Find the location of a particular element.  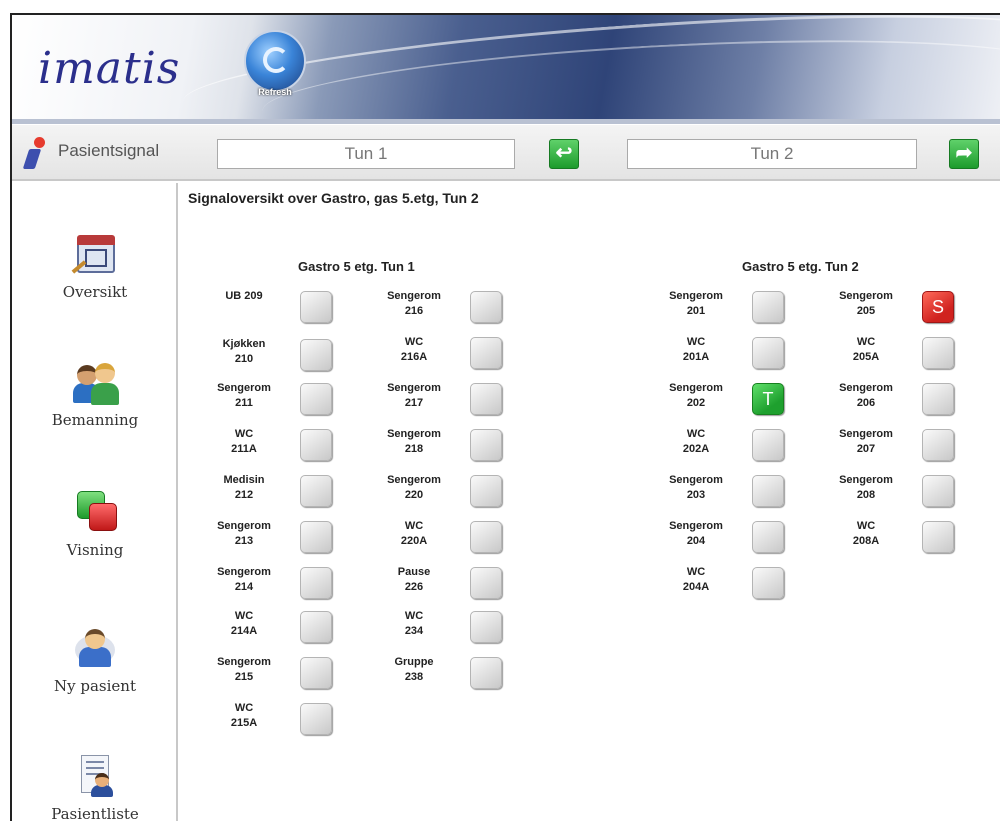

room-tile: WC 220A is located at coordinates (450, 537).